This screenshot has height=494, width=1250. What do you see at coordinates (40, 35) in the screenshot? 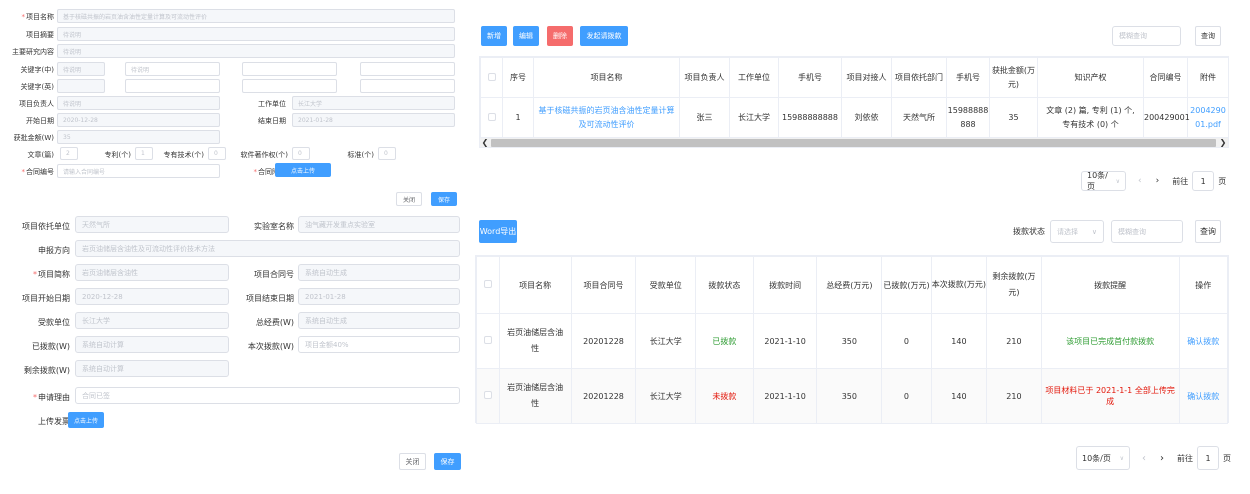
I see `abstract-label: 项目摘要` at bounding box center [40, 35].